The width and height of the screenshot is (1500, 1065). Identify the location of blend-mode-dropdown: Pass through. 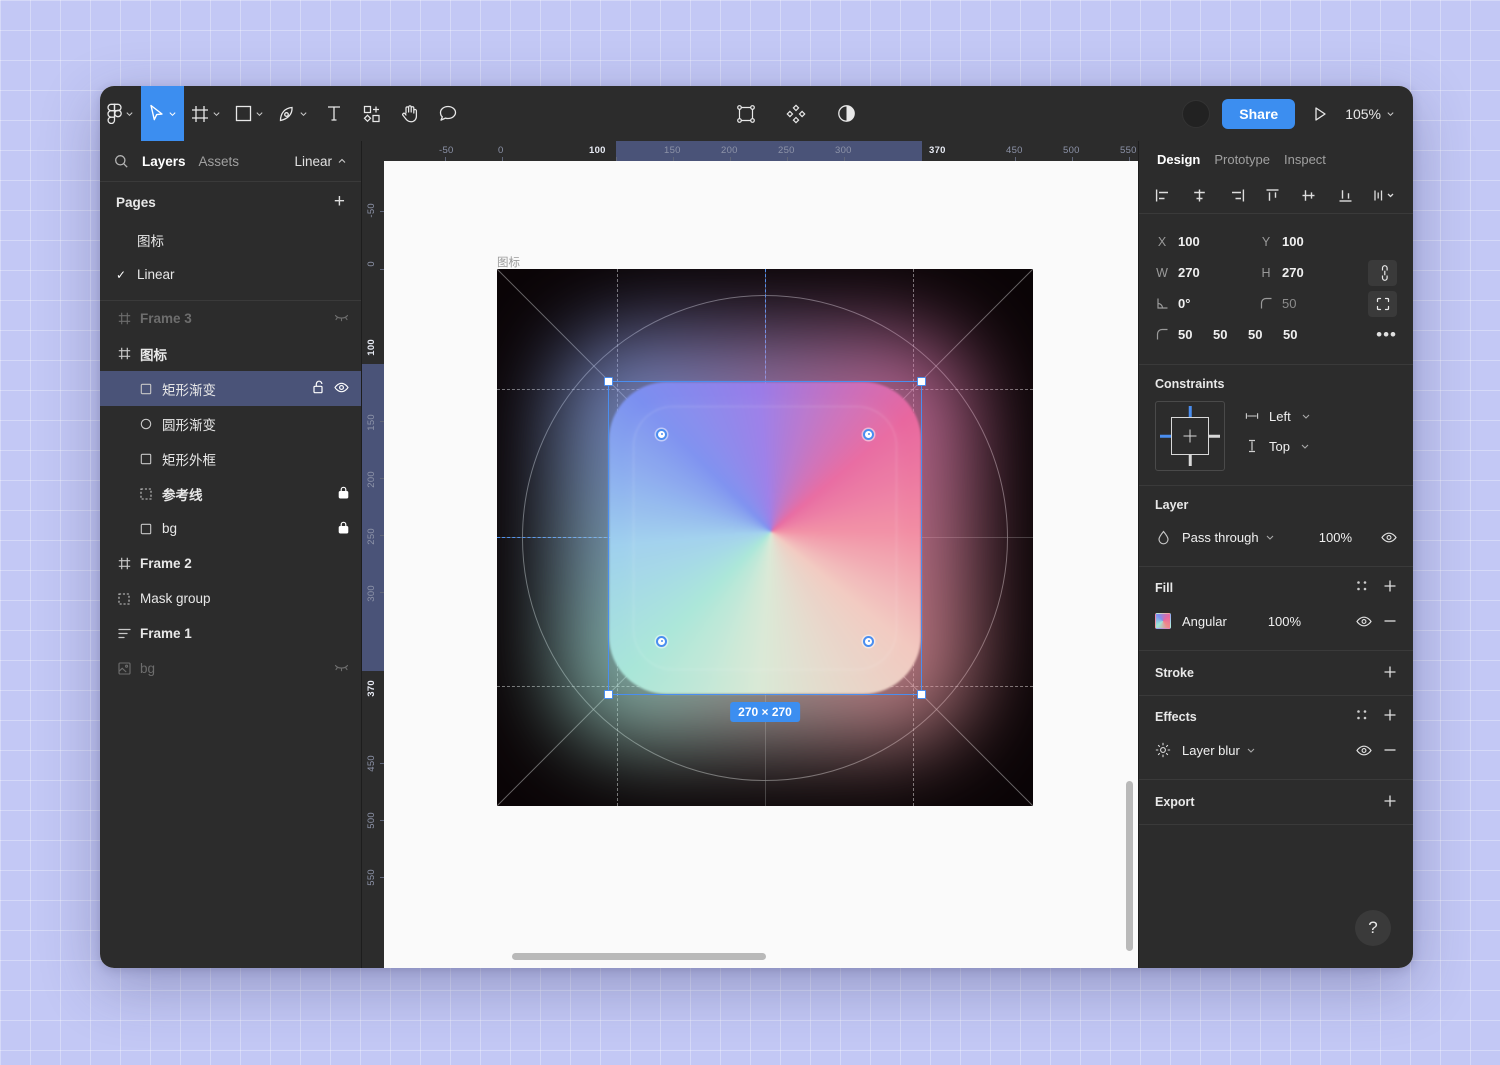
(1228, 537).